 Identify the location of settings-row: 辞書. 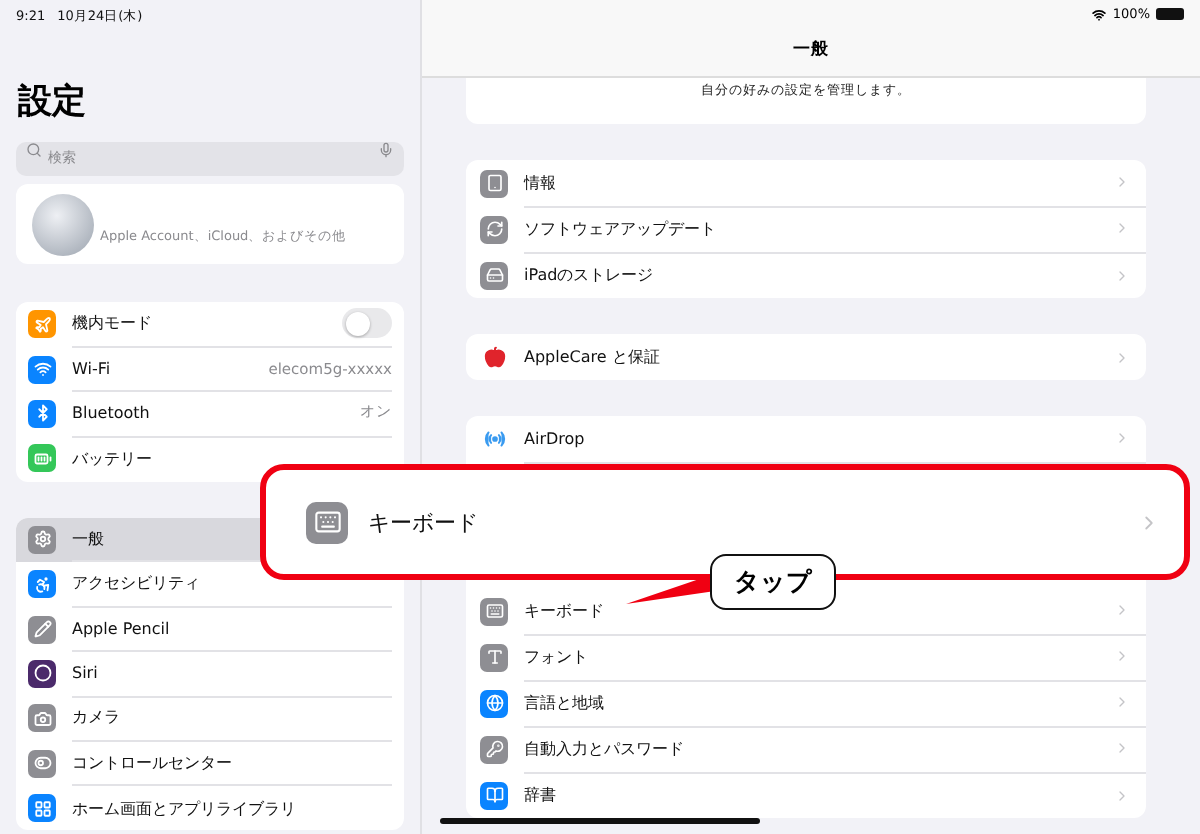
(806, 795).